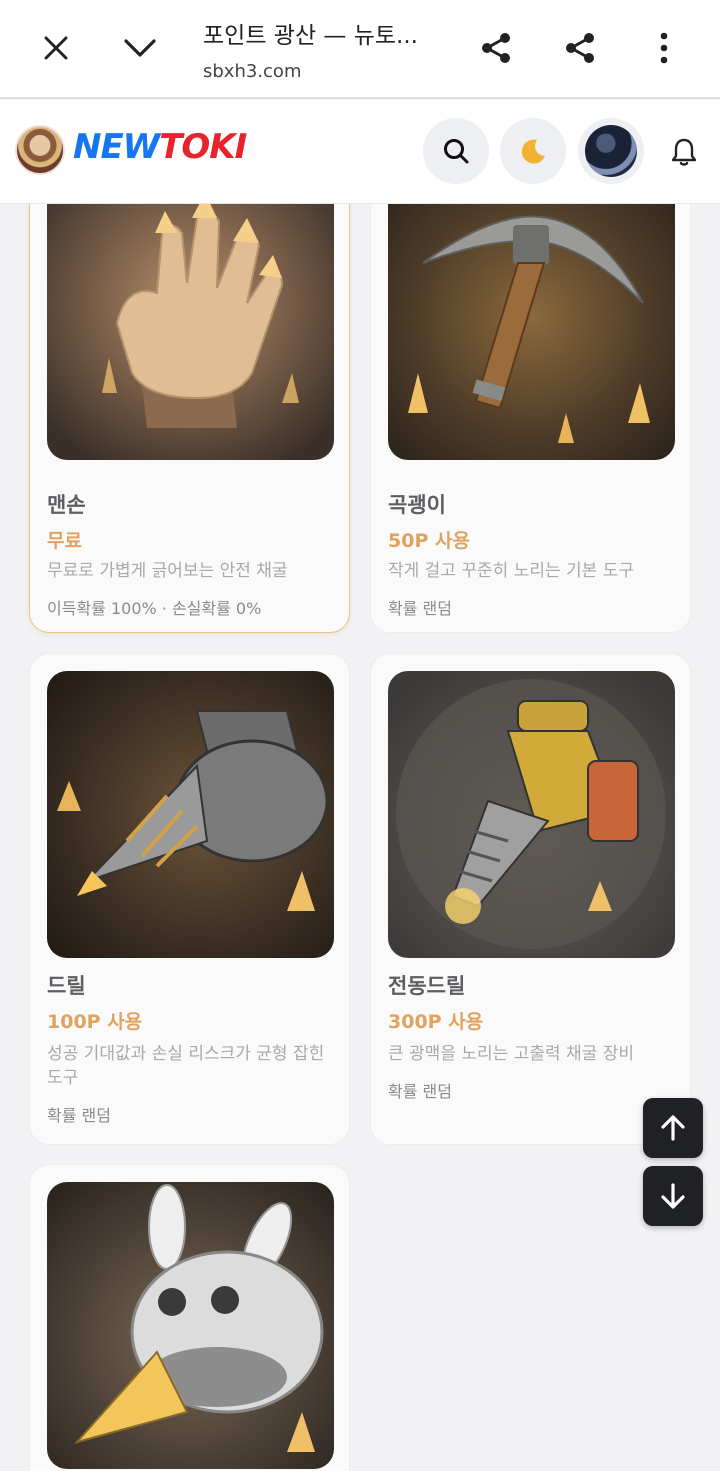 Image resolution: width=720 pixels, height=1471 pixels. I want to click on logo-mascot, so click(40, 150).